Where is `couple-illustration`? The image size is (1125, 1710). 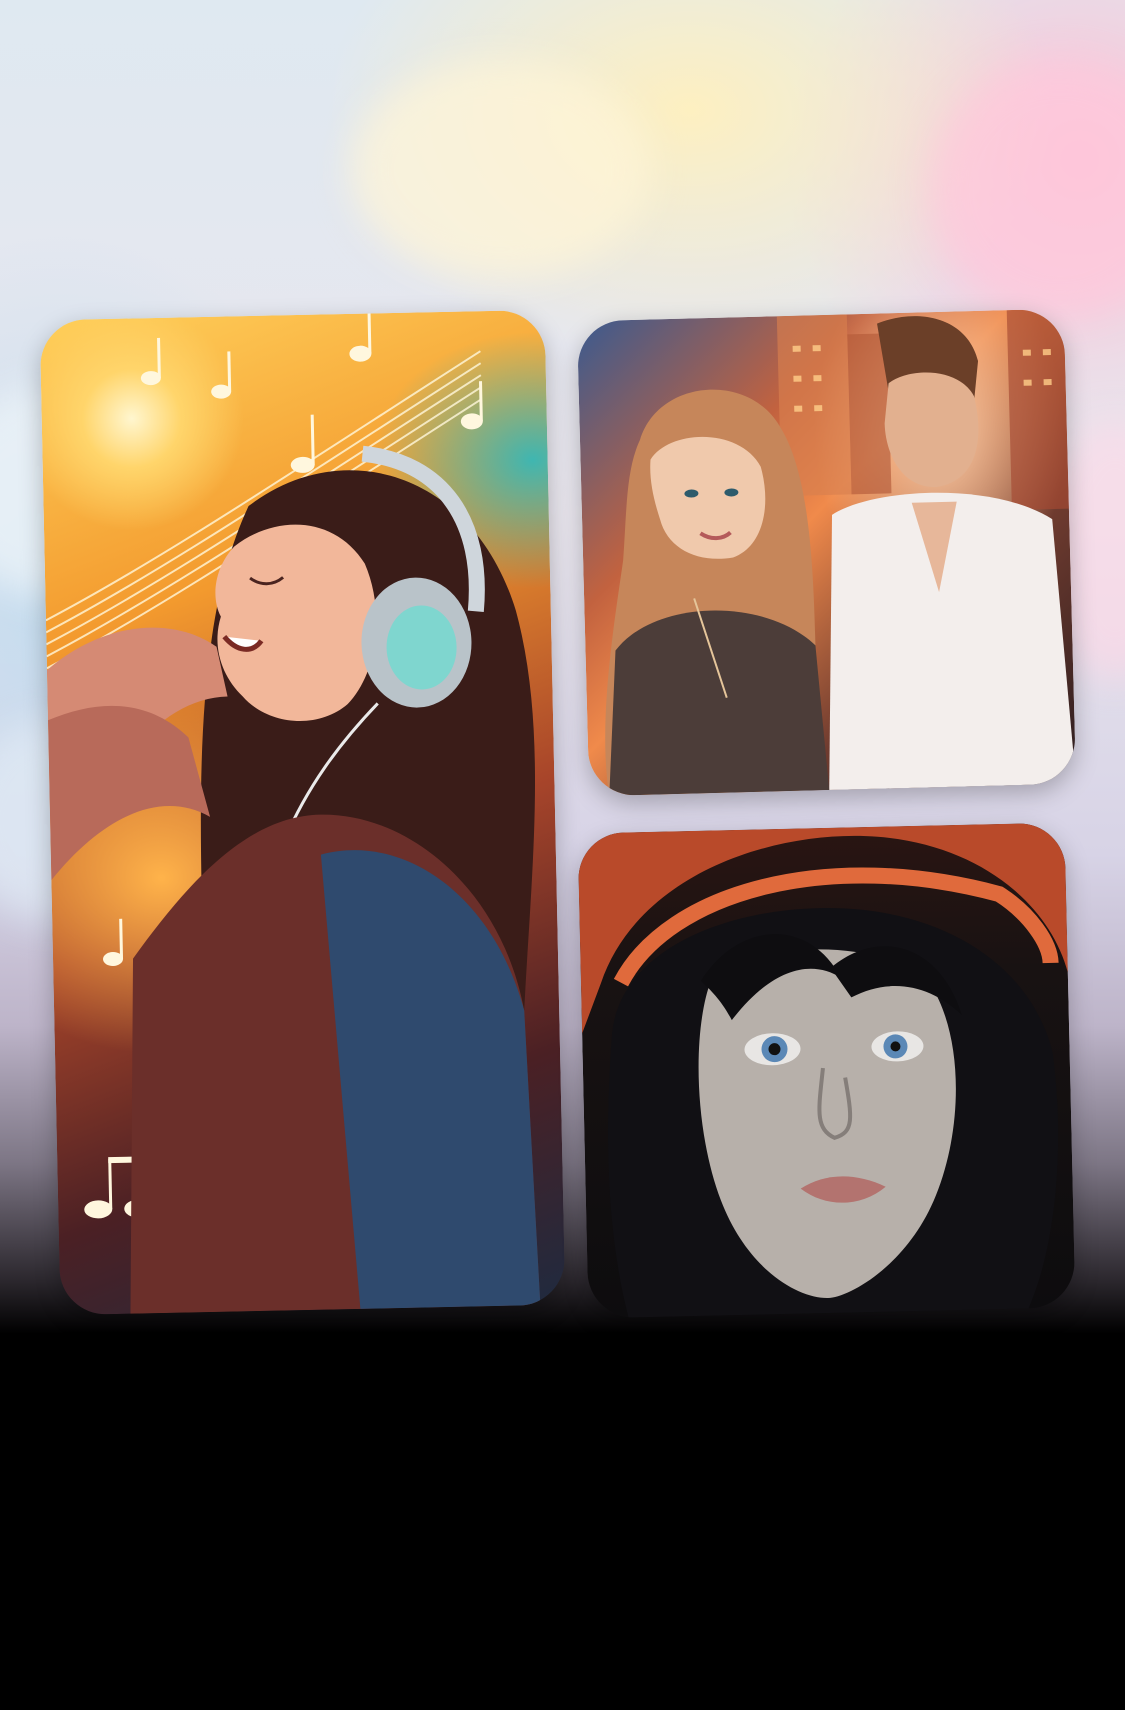 couple-illustration is located at coordinates (841, 552).